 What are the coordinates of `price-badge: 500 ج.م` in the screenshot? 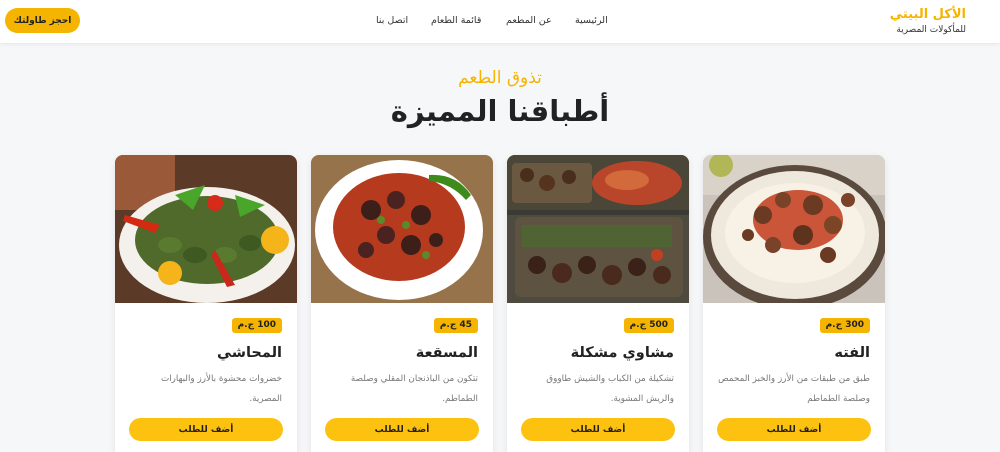 It's located at (648, 325).